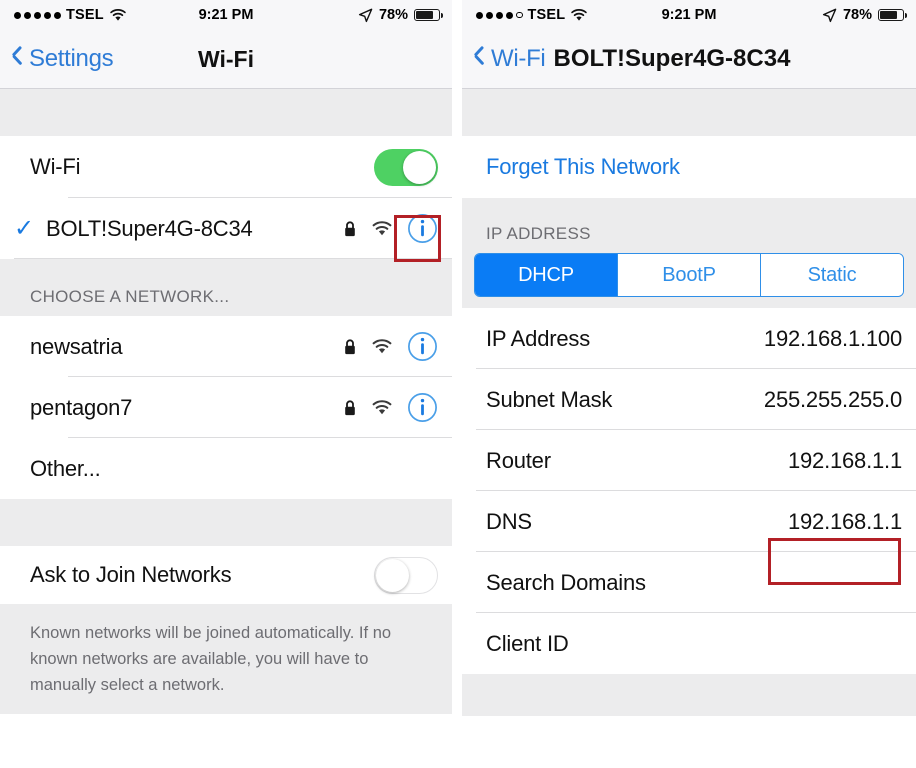  Describe the element at coordinates (76, 346) in the screenshot. I see `network-name-label: newsatria` at that location.